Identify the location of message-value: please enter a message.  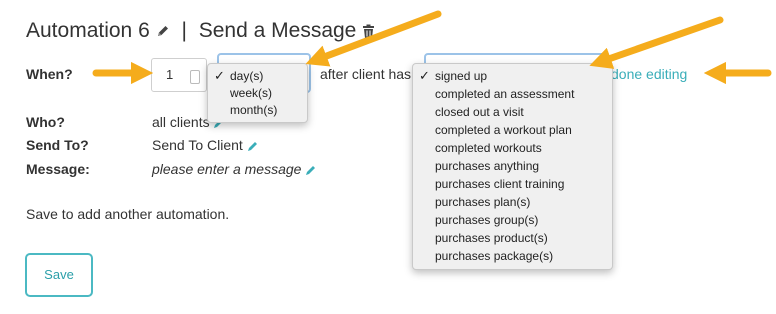
(234, 169).